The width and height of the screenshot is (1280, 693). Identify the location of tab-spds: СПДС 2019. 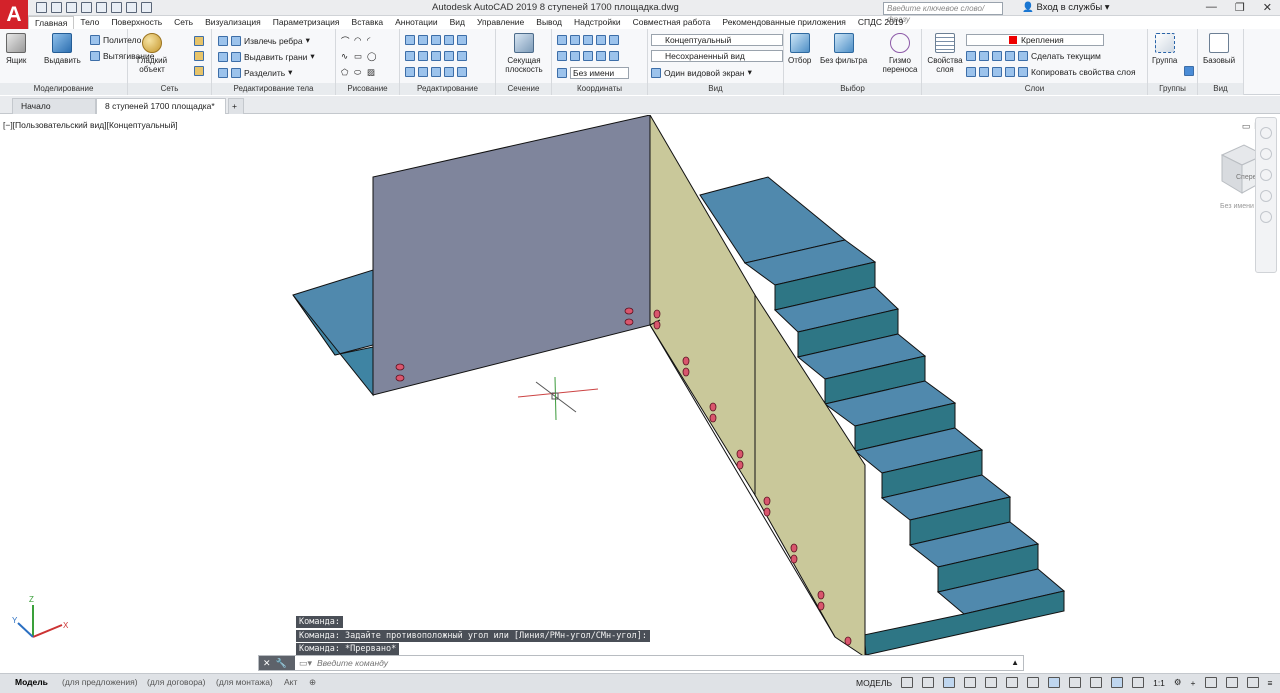
(880, 22).